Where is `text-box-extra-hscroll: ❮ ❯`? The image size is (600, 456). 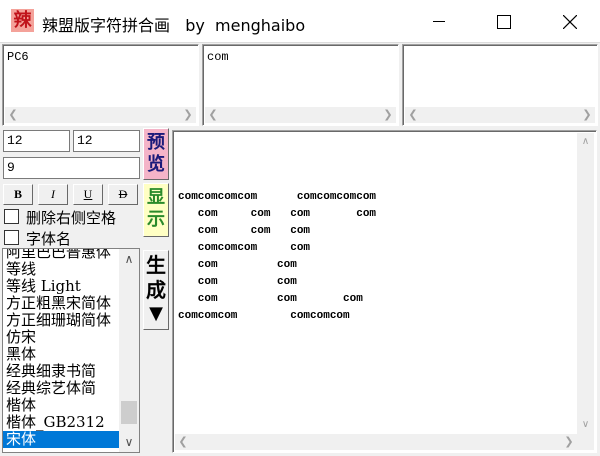 text-box-extra-hscroll: ❮ ❯ is located at coordinates (500, 115).